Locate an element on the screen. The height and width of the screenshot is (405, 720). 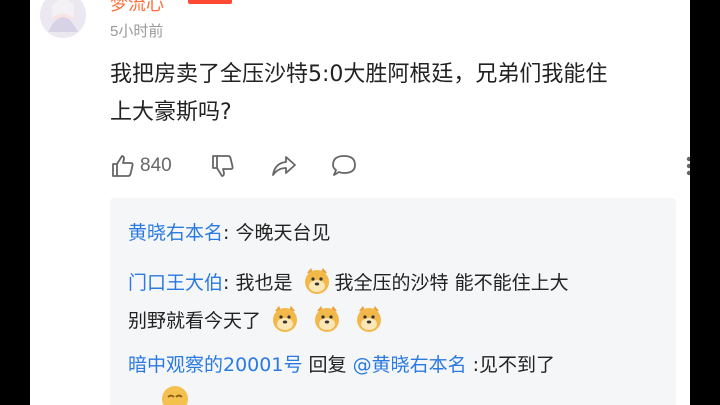
reply-item: 黄晓右本名: 今晚天台见 is located at coordinates (398, 233).